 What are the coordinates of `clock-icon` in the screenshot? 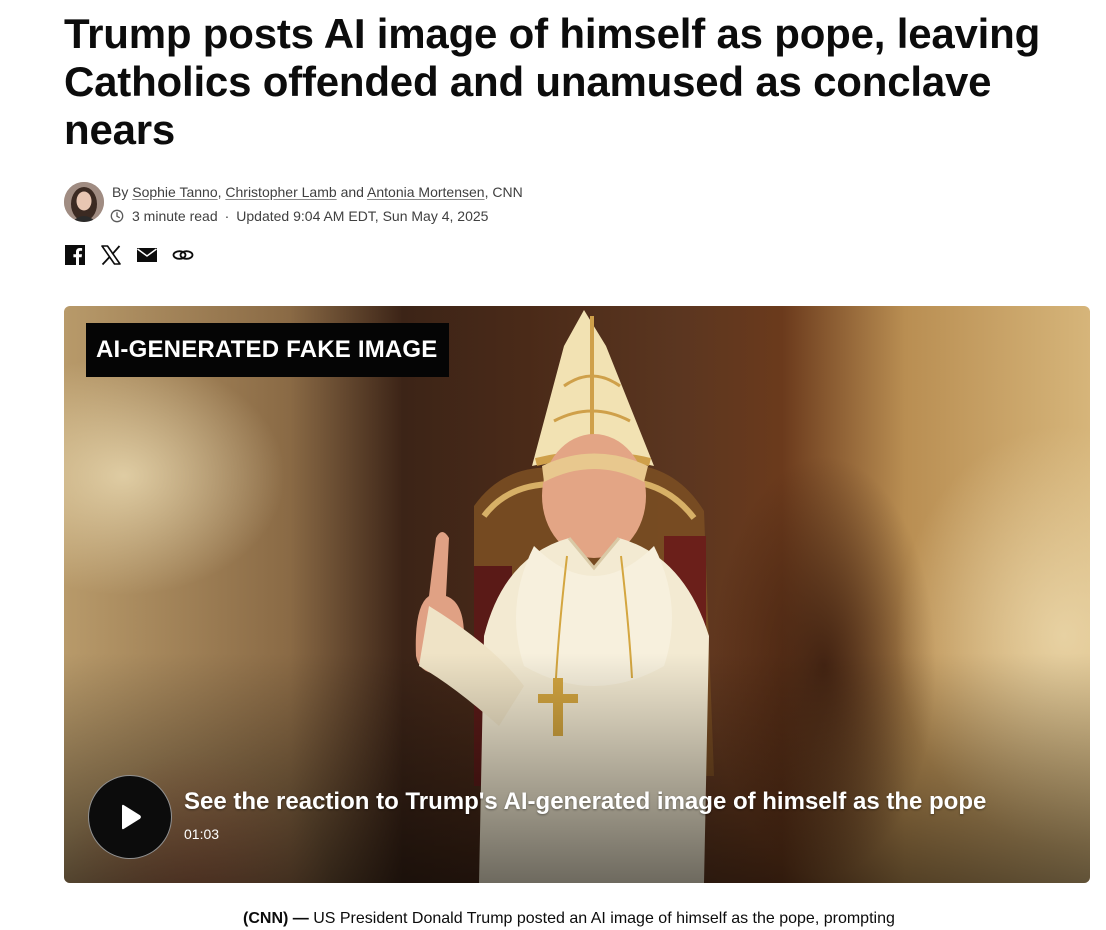 It's located at (117, 216).